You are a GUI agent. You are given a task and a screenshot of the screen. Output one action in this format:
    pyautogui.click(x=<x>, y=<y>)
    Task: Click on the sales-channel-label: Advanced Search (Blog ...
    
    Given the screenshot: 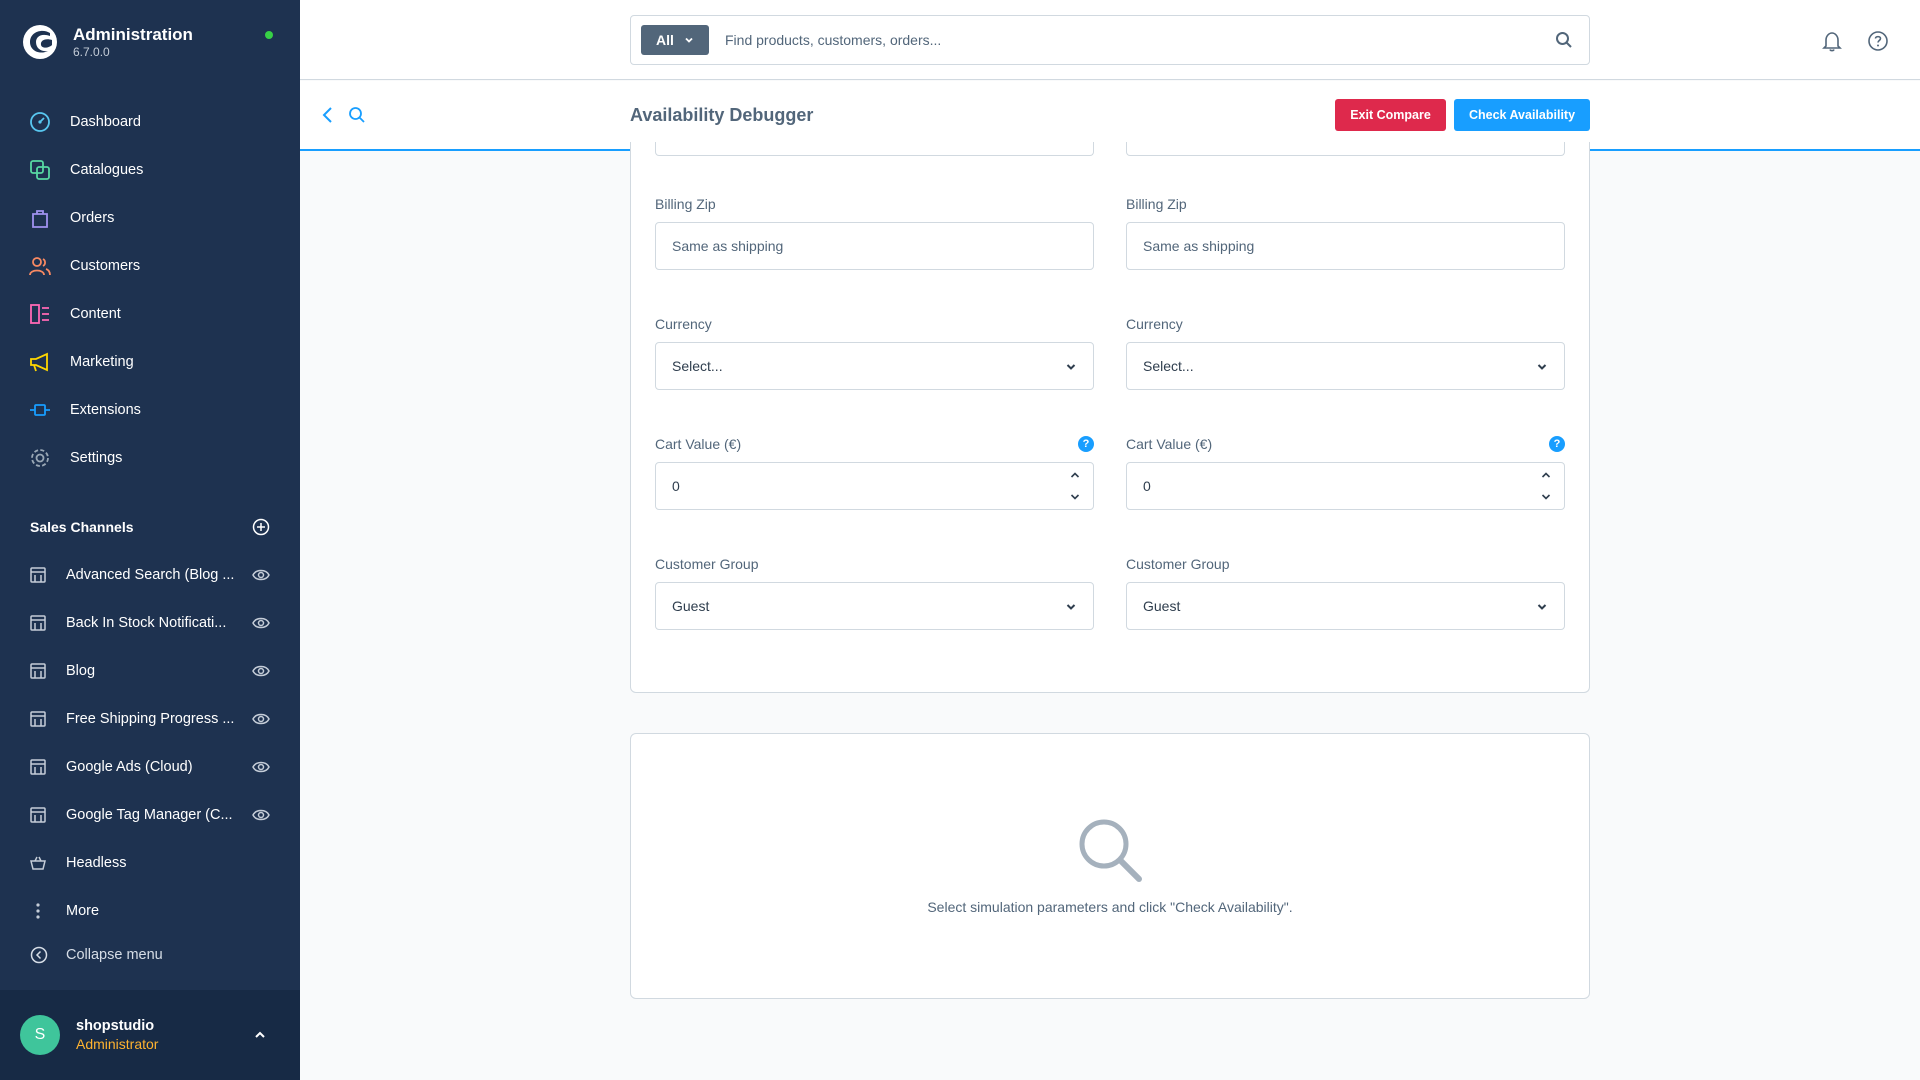 What is the action you would take?
    pyautogui.click(x=150, y=575)
    